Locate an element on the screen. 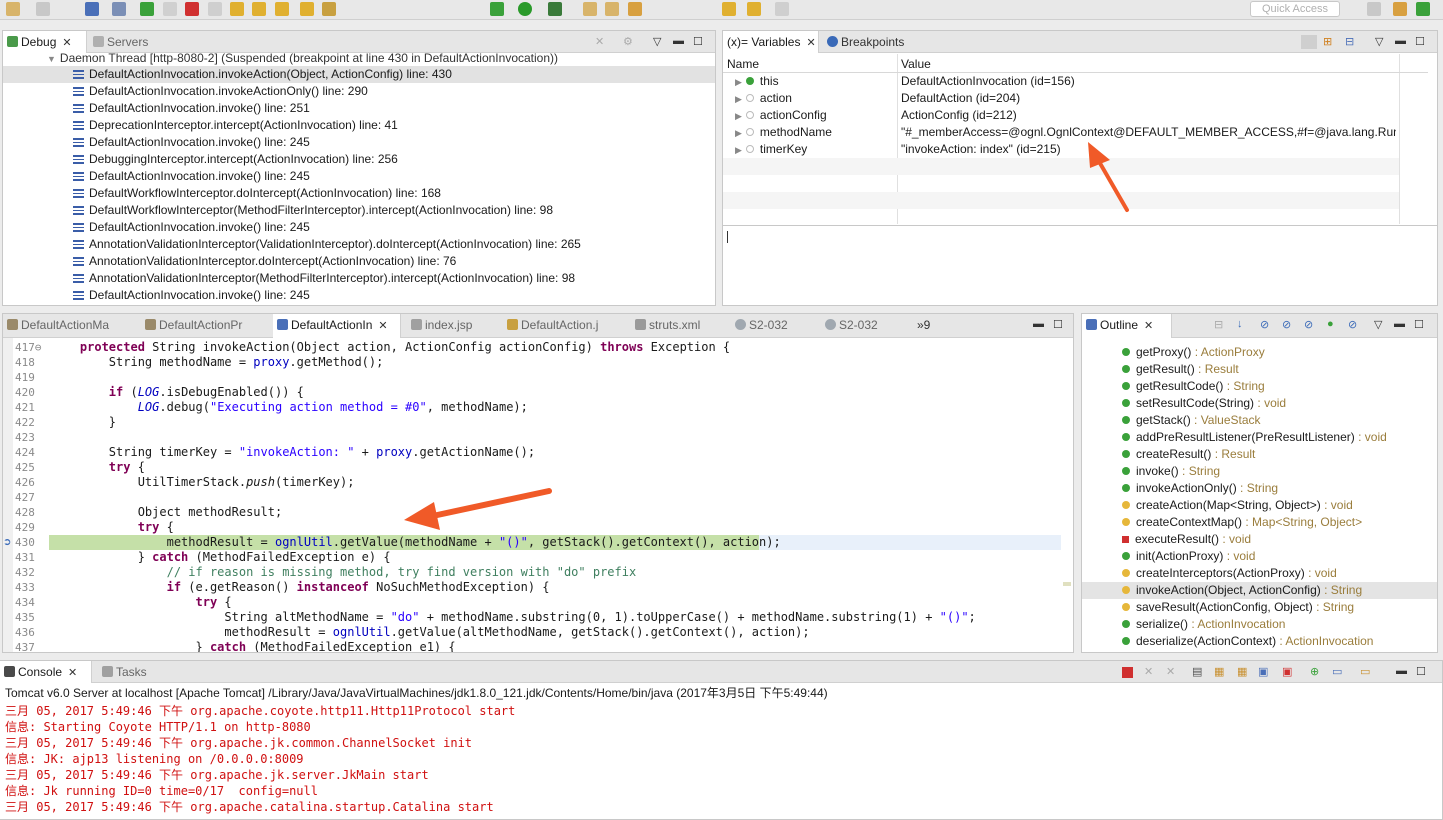 The height and width of the screenshot is (820, 1443). step-return-icon is located at coordinates (282, 9).